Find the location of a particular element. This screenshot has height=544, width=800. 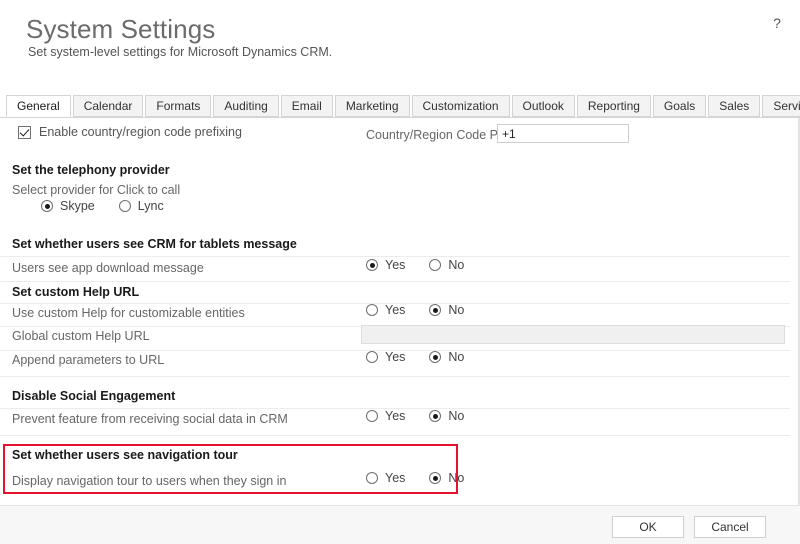

ok-button: OK is located at coordinates (648, 527).